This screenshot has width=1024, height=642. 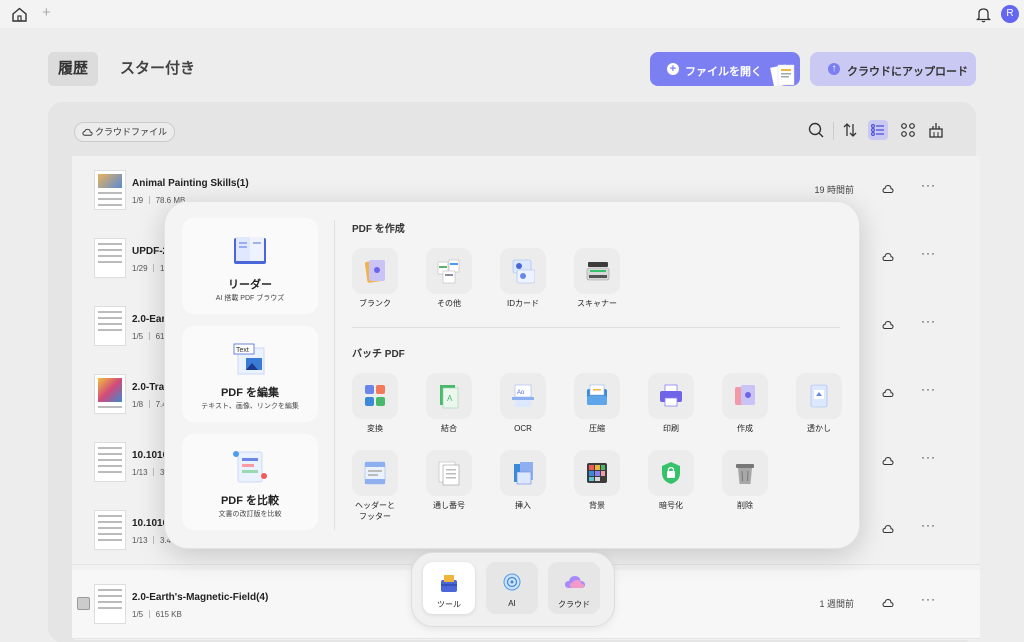 What do you see at coordinates (131, 132) in the screenshot?
I see `cloud-files-label: クラウドファイル` at bounding box center [131, 132].